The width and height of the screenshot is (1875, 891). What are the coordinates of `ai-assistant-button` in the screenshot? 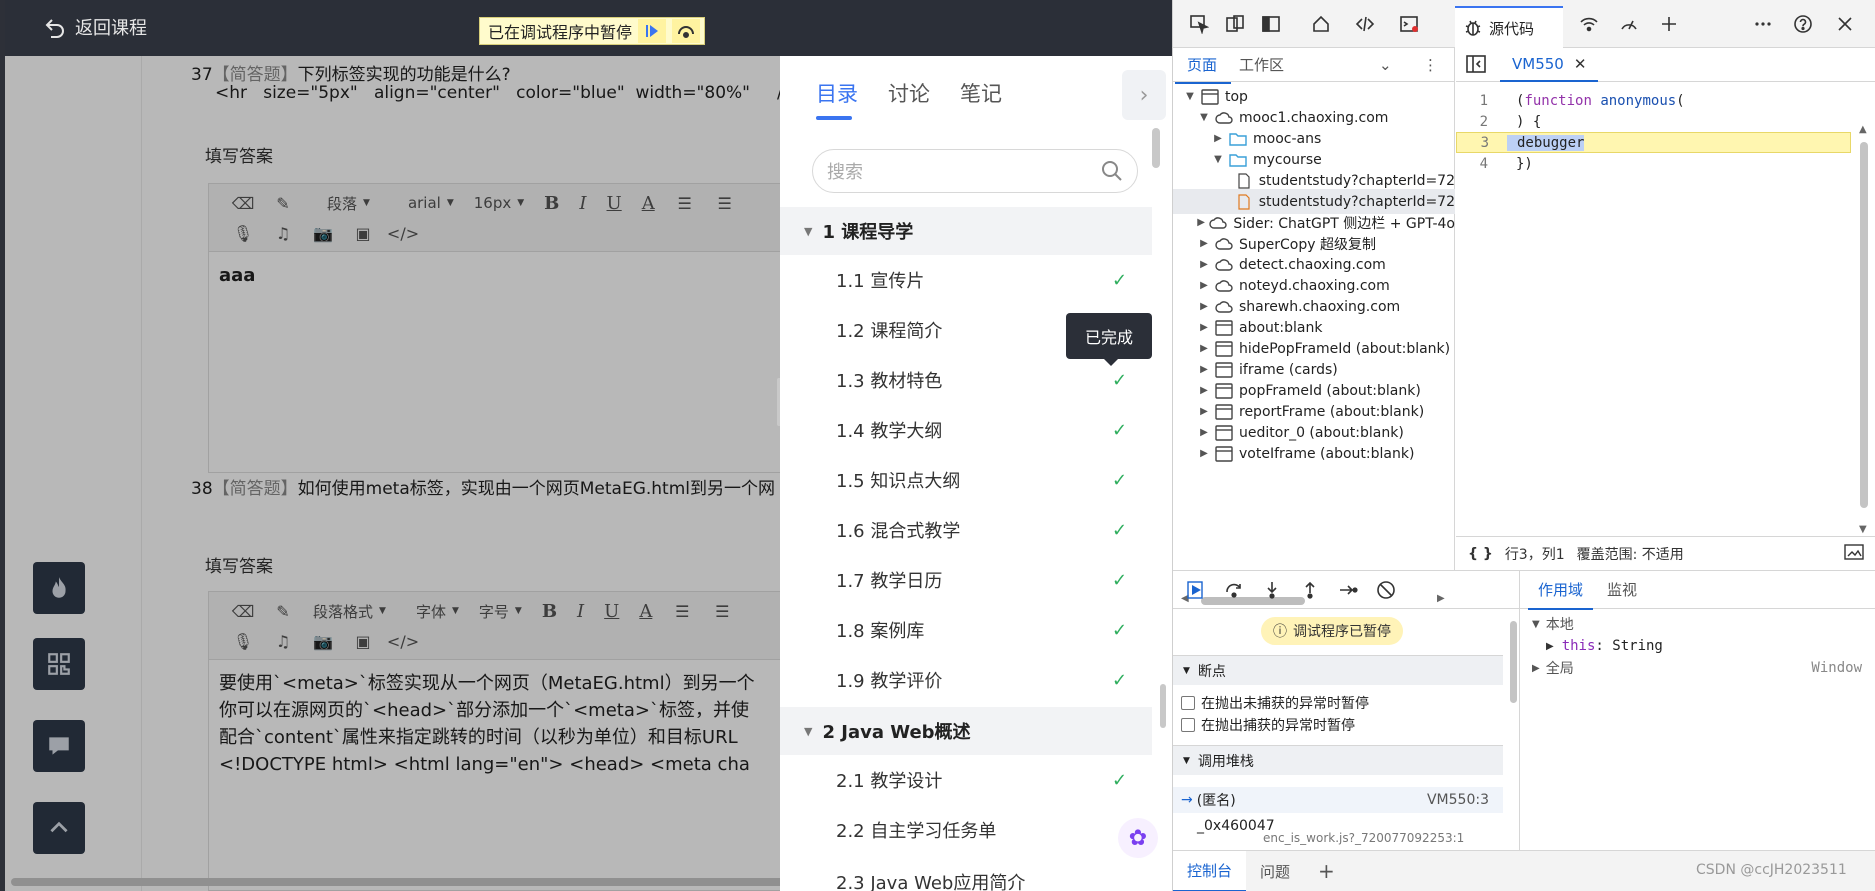 It's located at (59, 588).